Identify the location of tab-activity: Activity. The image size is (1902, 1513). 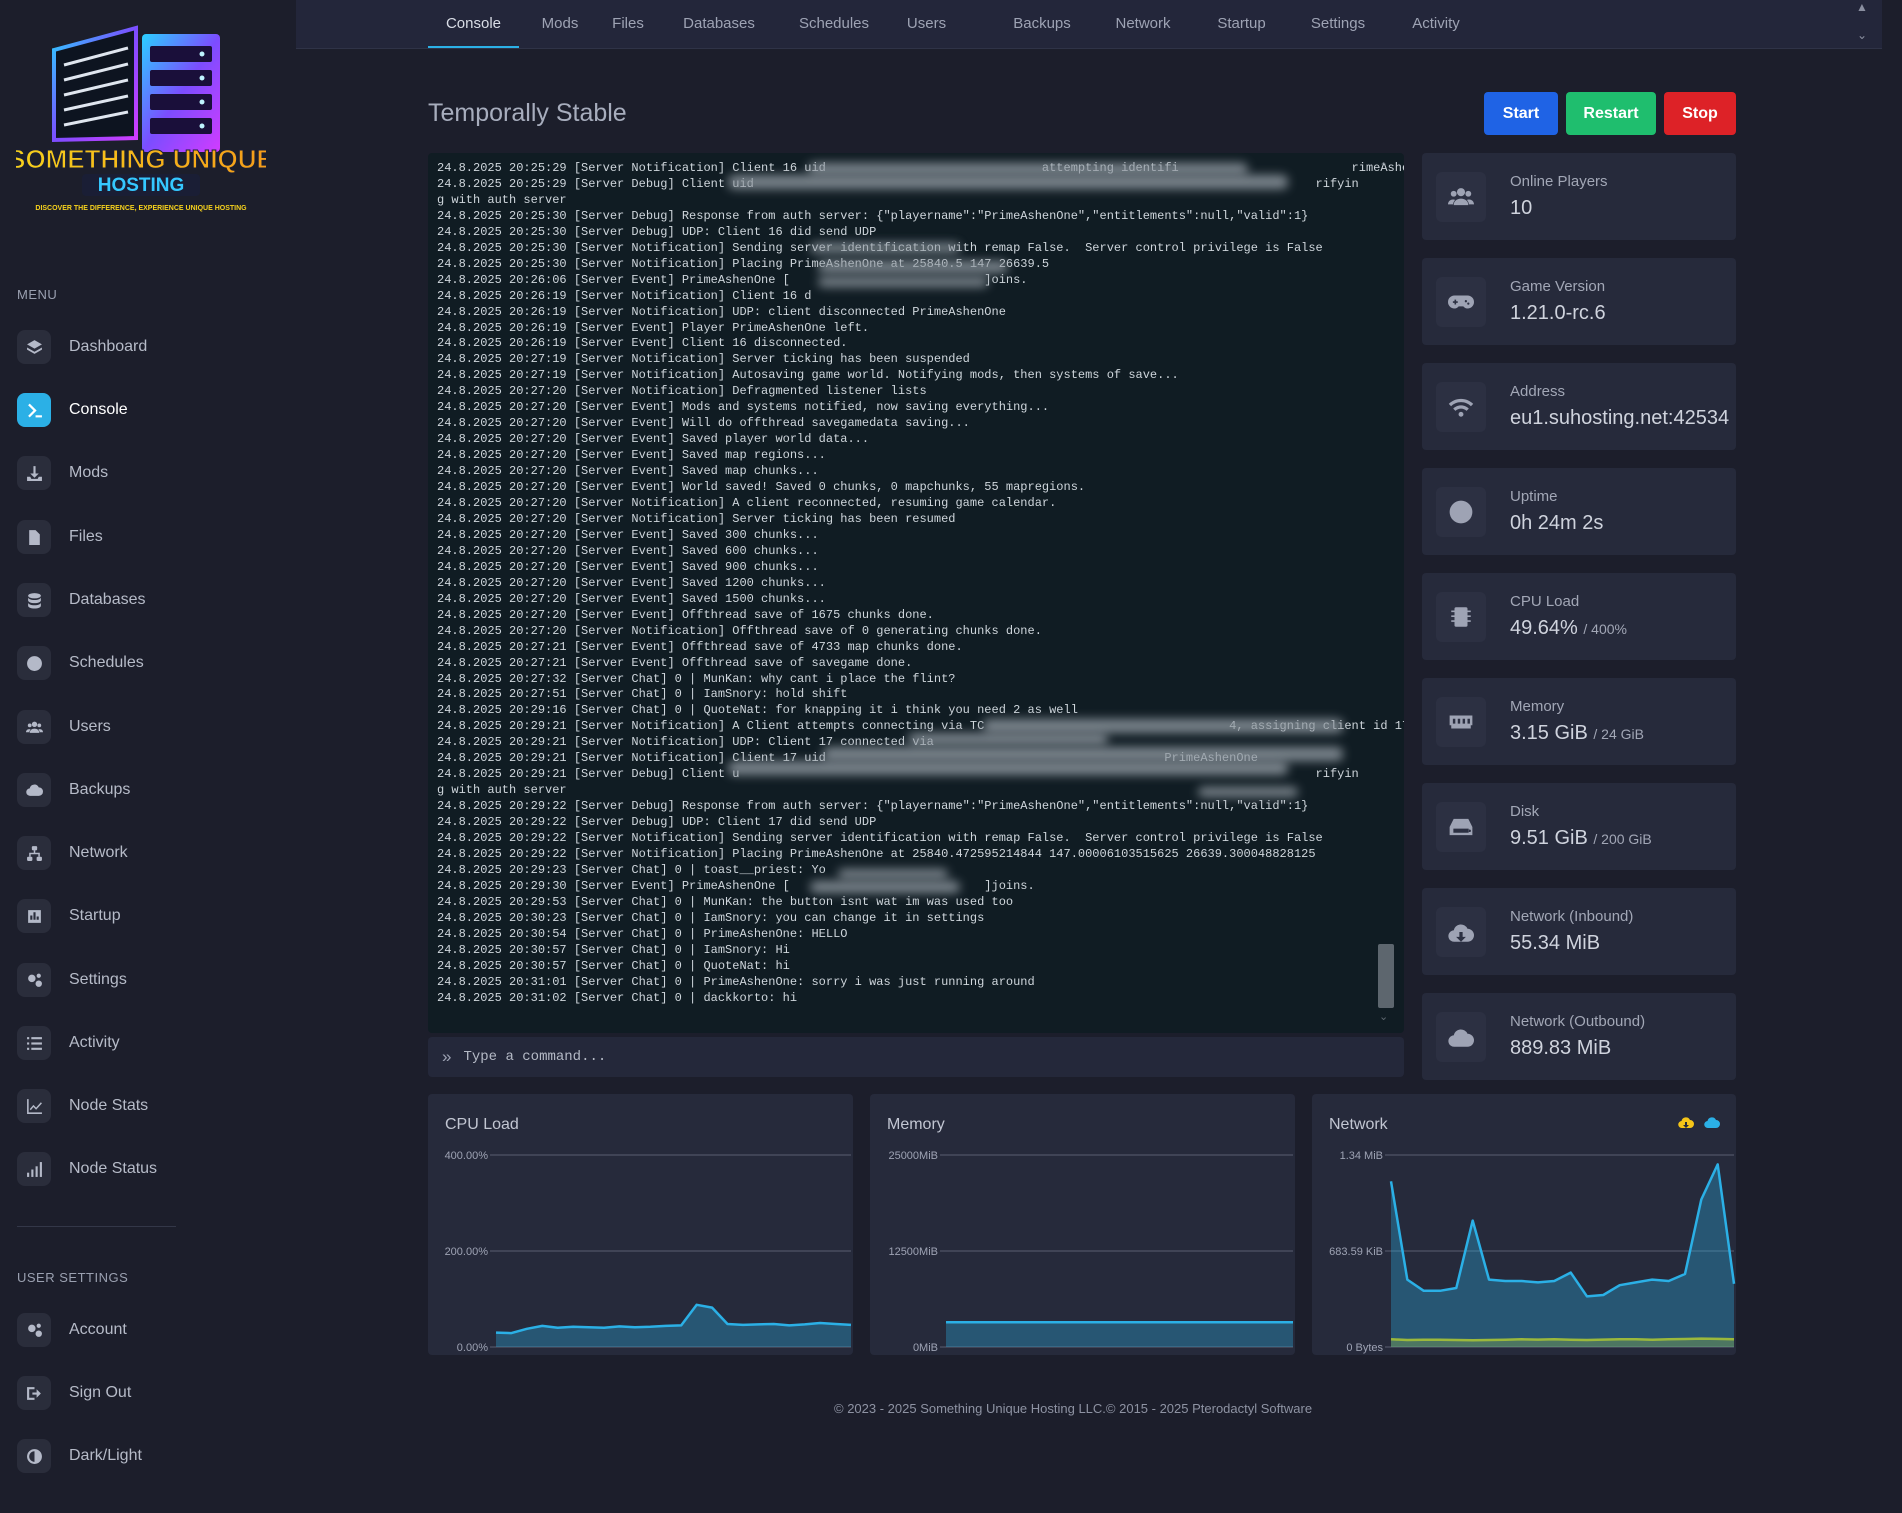
(1436, 24).